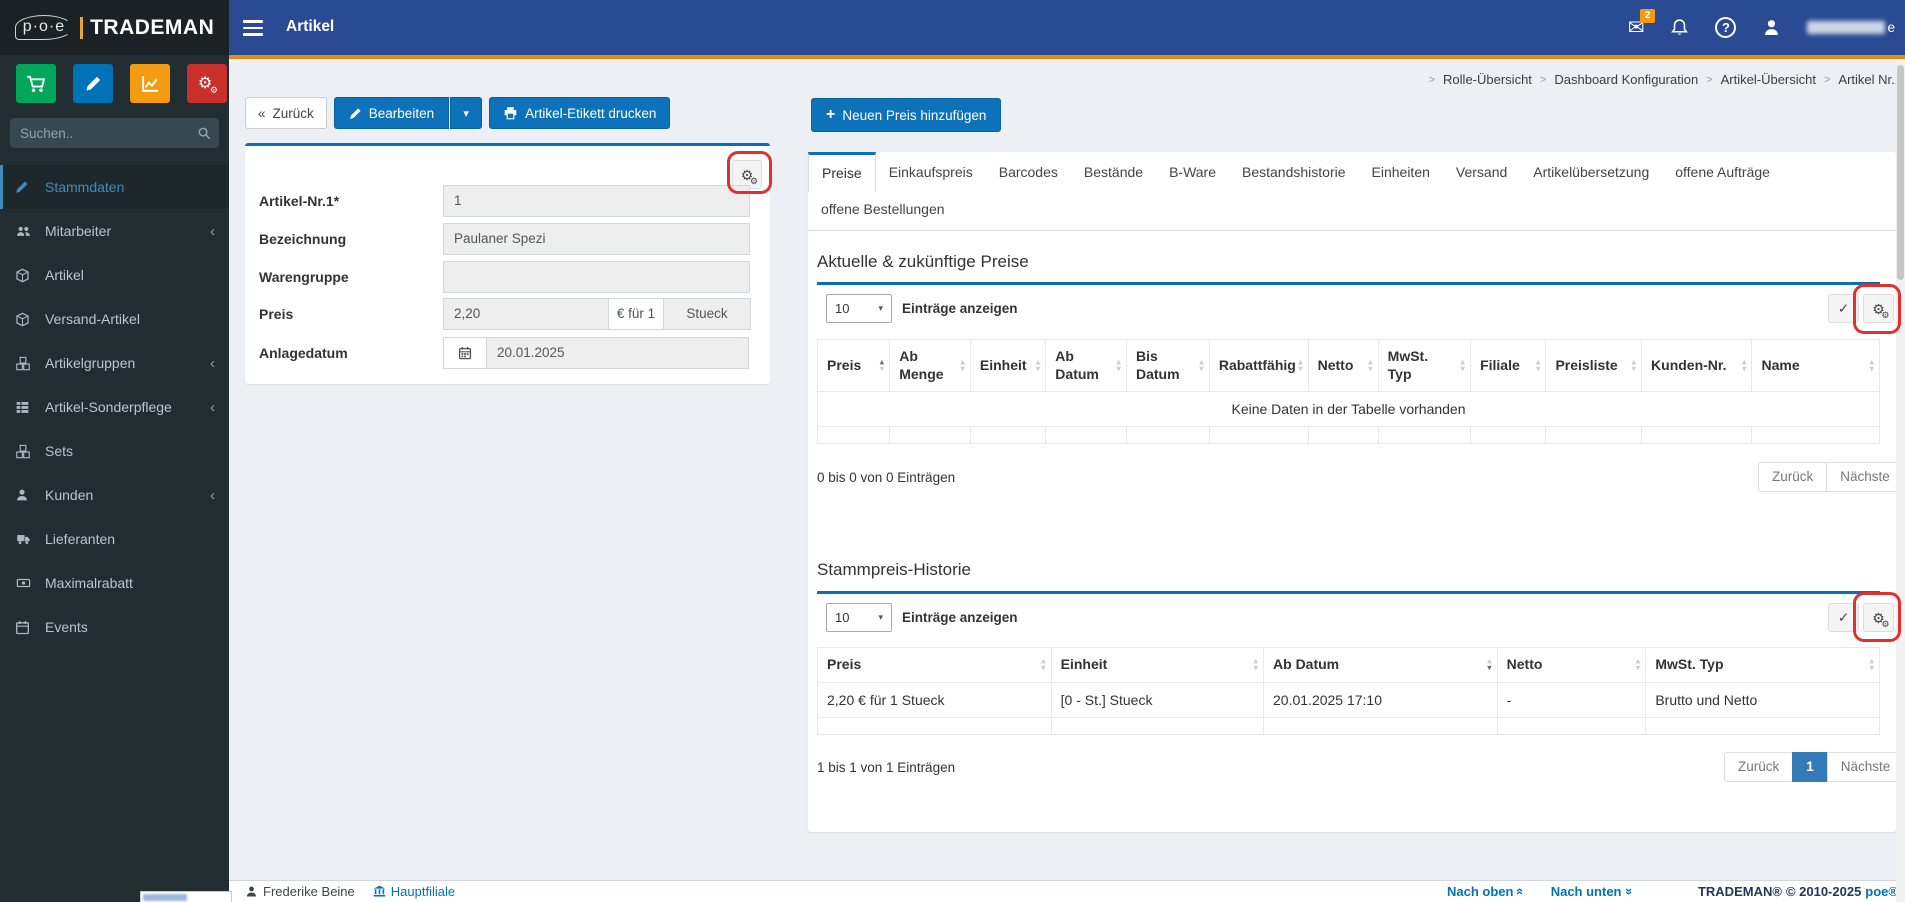 This screenshot has width=1905, height=902. I want to click on section1-page-length-select: 10 ▾, so click(859, 308).